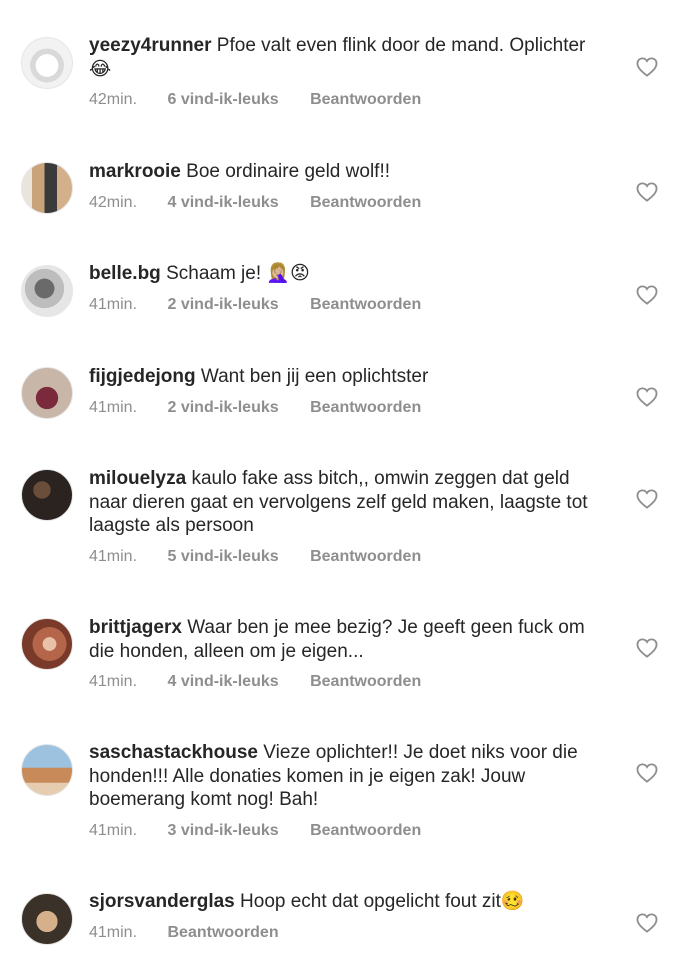  Describe the element at coordinates (135, 171) in the screenshot. I see `comment-username: markrooie` at that location.